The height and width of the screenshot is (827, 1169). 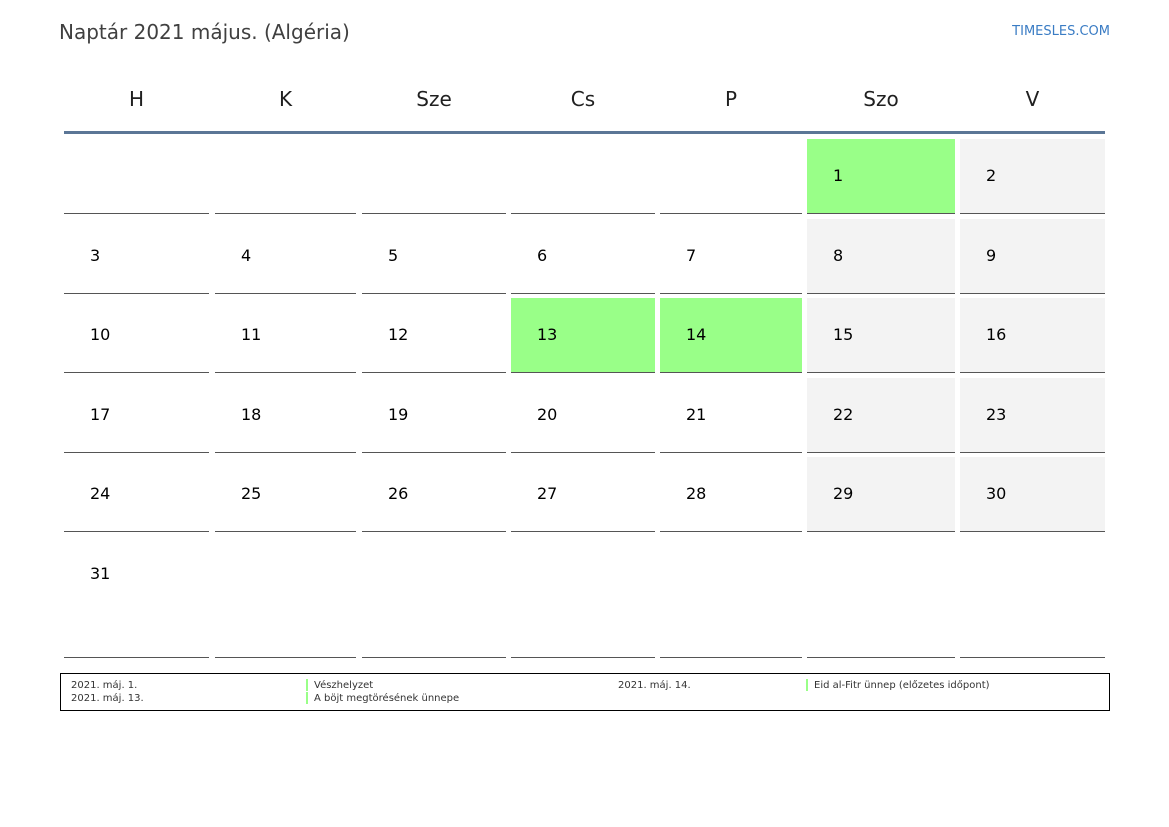 What do you see at coordinates (100, 493) in the screenshot?
I see `day-number: 24` at bounding box center [100, 493].